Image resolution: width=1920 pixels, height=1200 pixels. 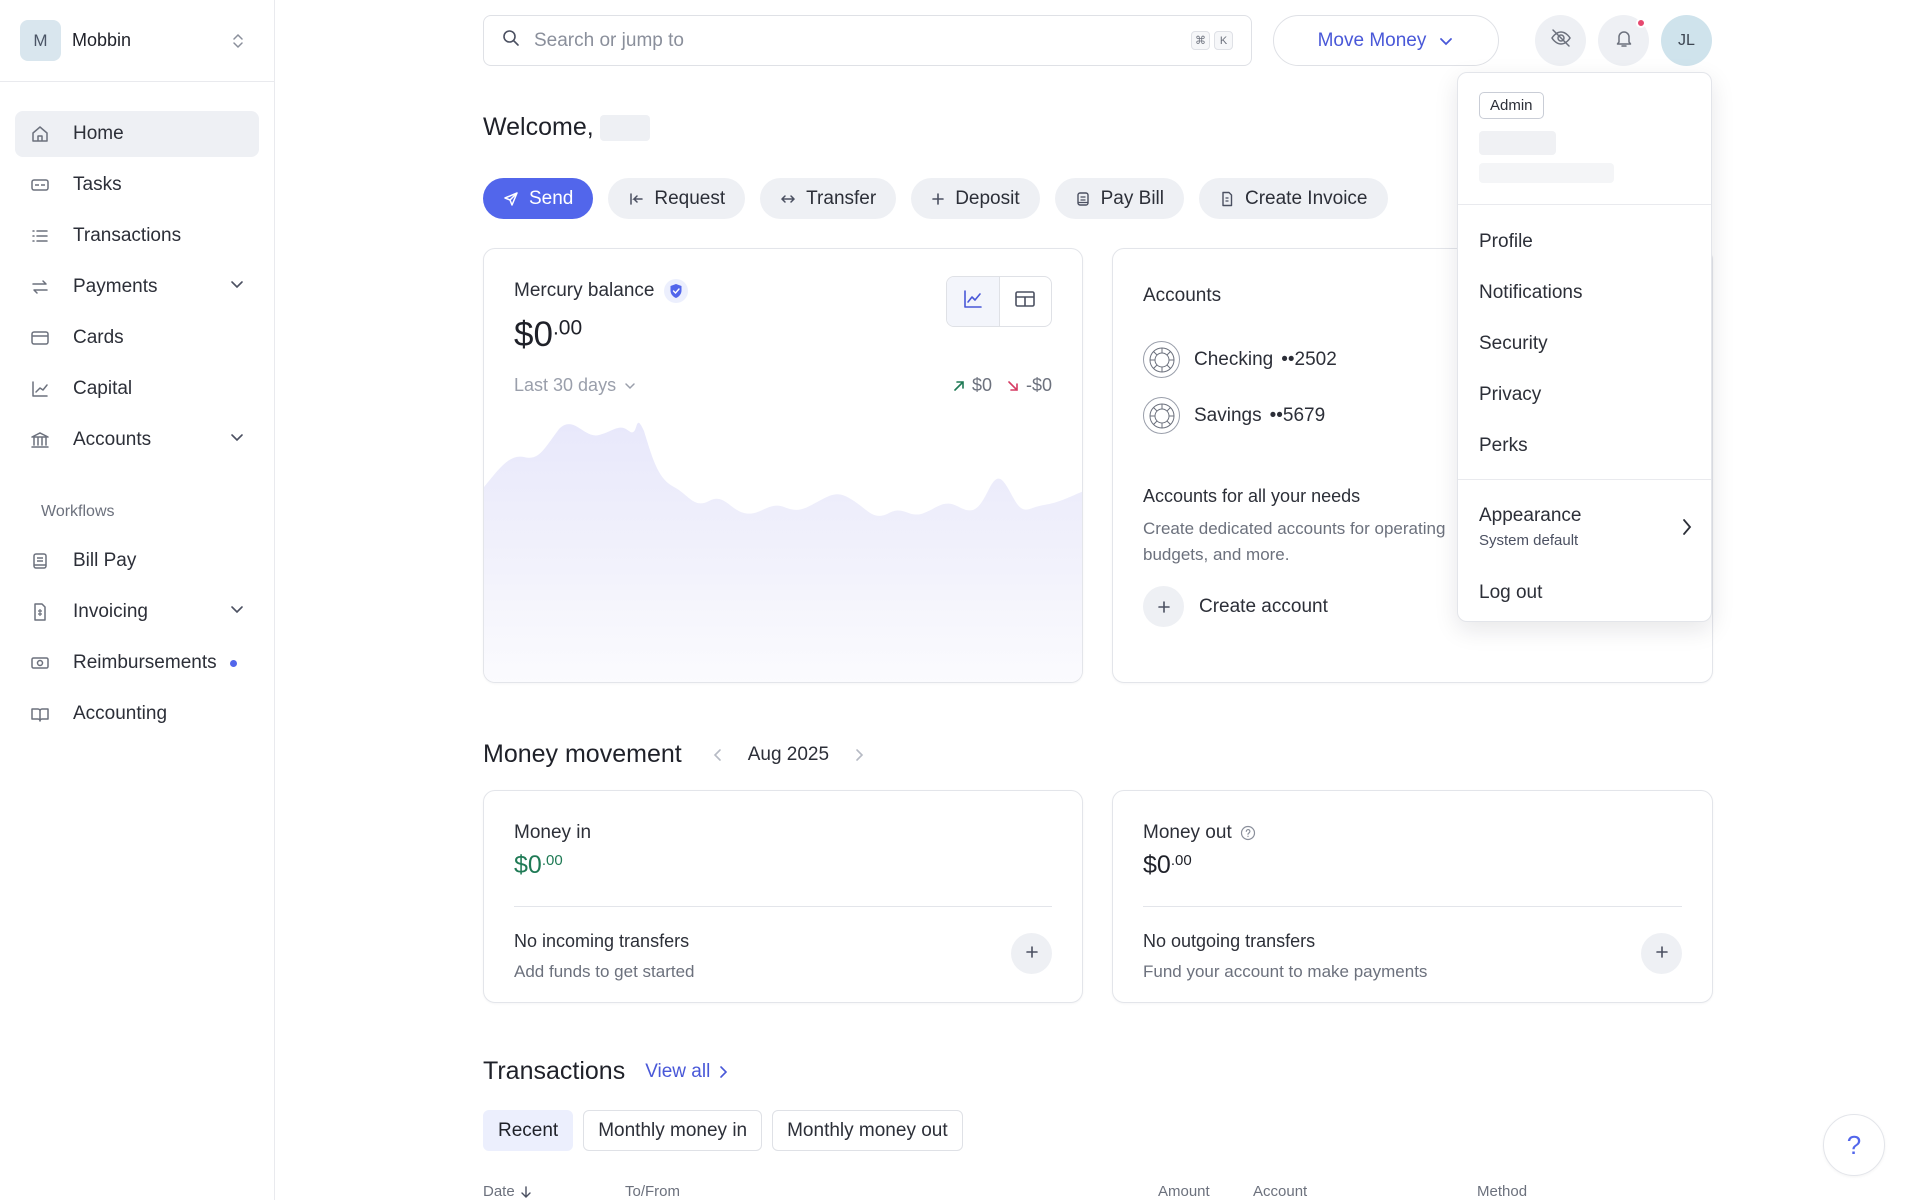 I want to click on menu-item-privacy: Privacy, so click(x=1510, y=395).